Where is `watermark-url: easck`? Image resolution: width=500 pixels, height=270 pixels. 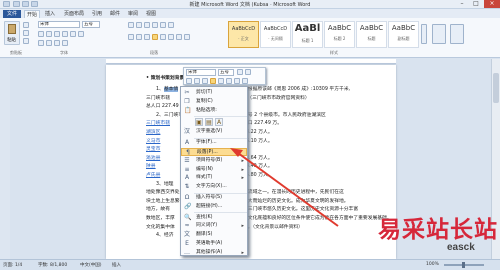 watermark-url: easck is located at coordinates (461, 247).